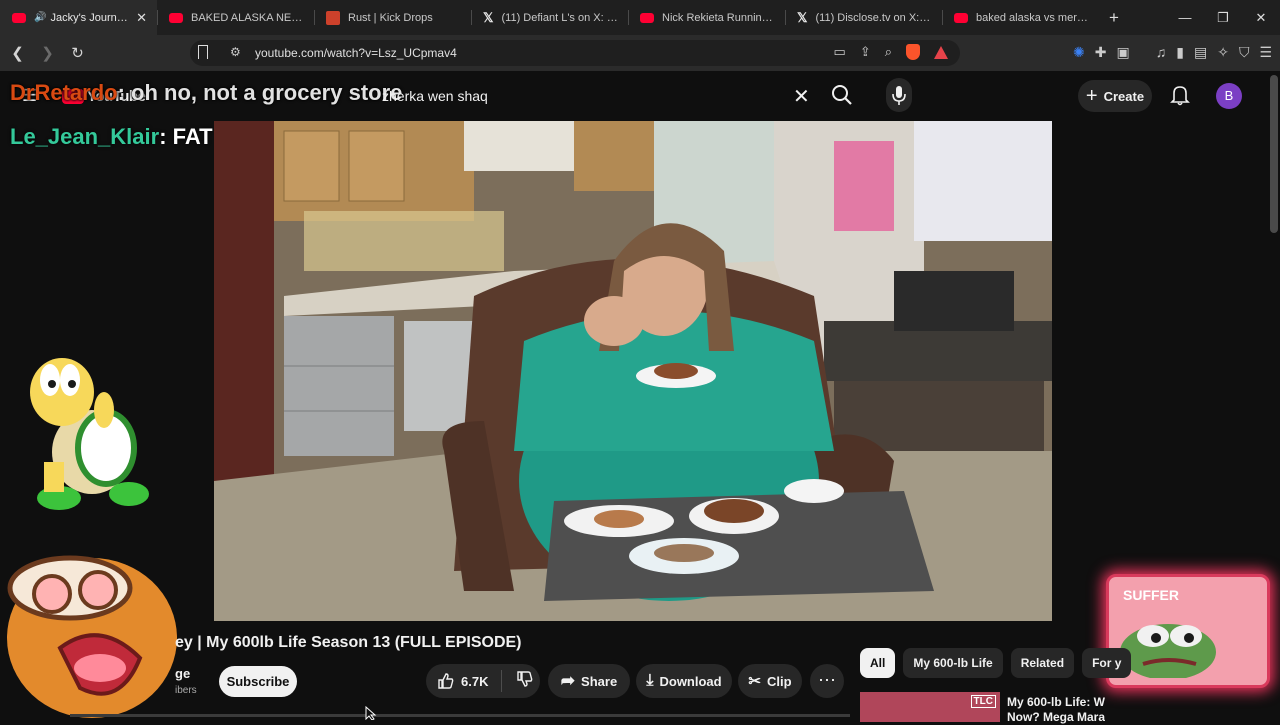 The width and height of the screenshot is (1280, 725). Describe the element at coordinates (1261, 17) in the screenshot. I see `close-window-icon: ✕` at that location.